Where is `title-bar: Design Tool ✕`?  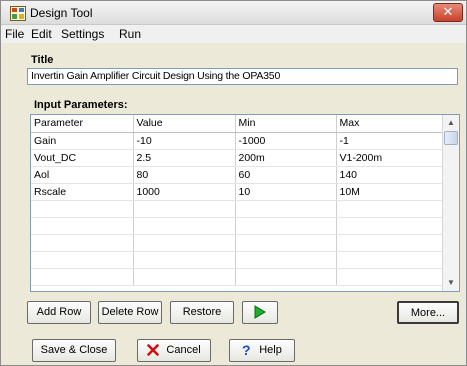 title-bar: Design Tool ✕ is located at coordinates (233, 13).